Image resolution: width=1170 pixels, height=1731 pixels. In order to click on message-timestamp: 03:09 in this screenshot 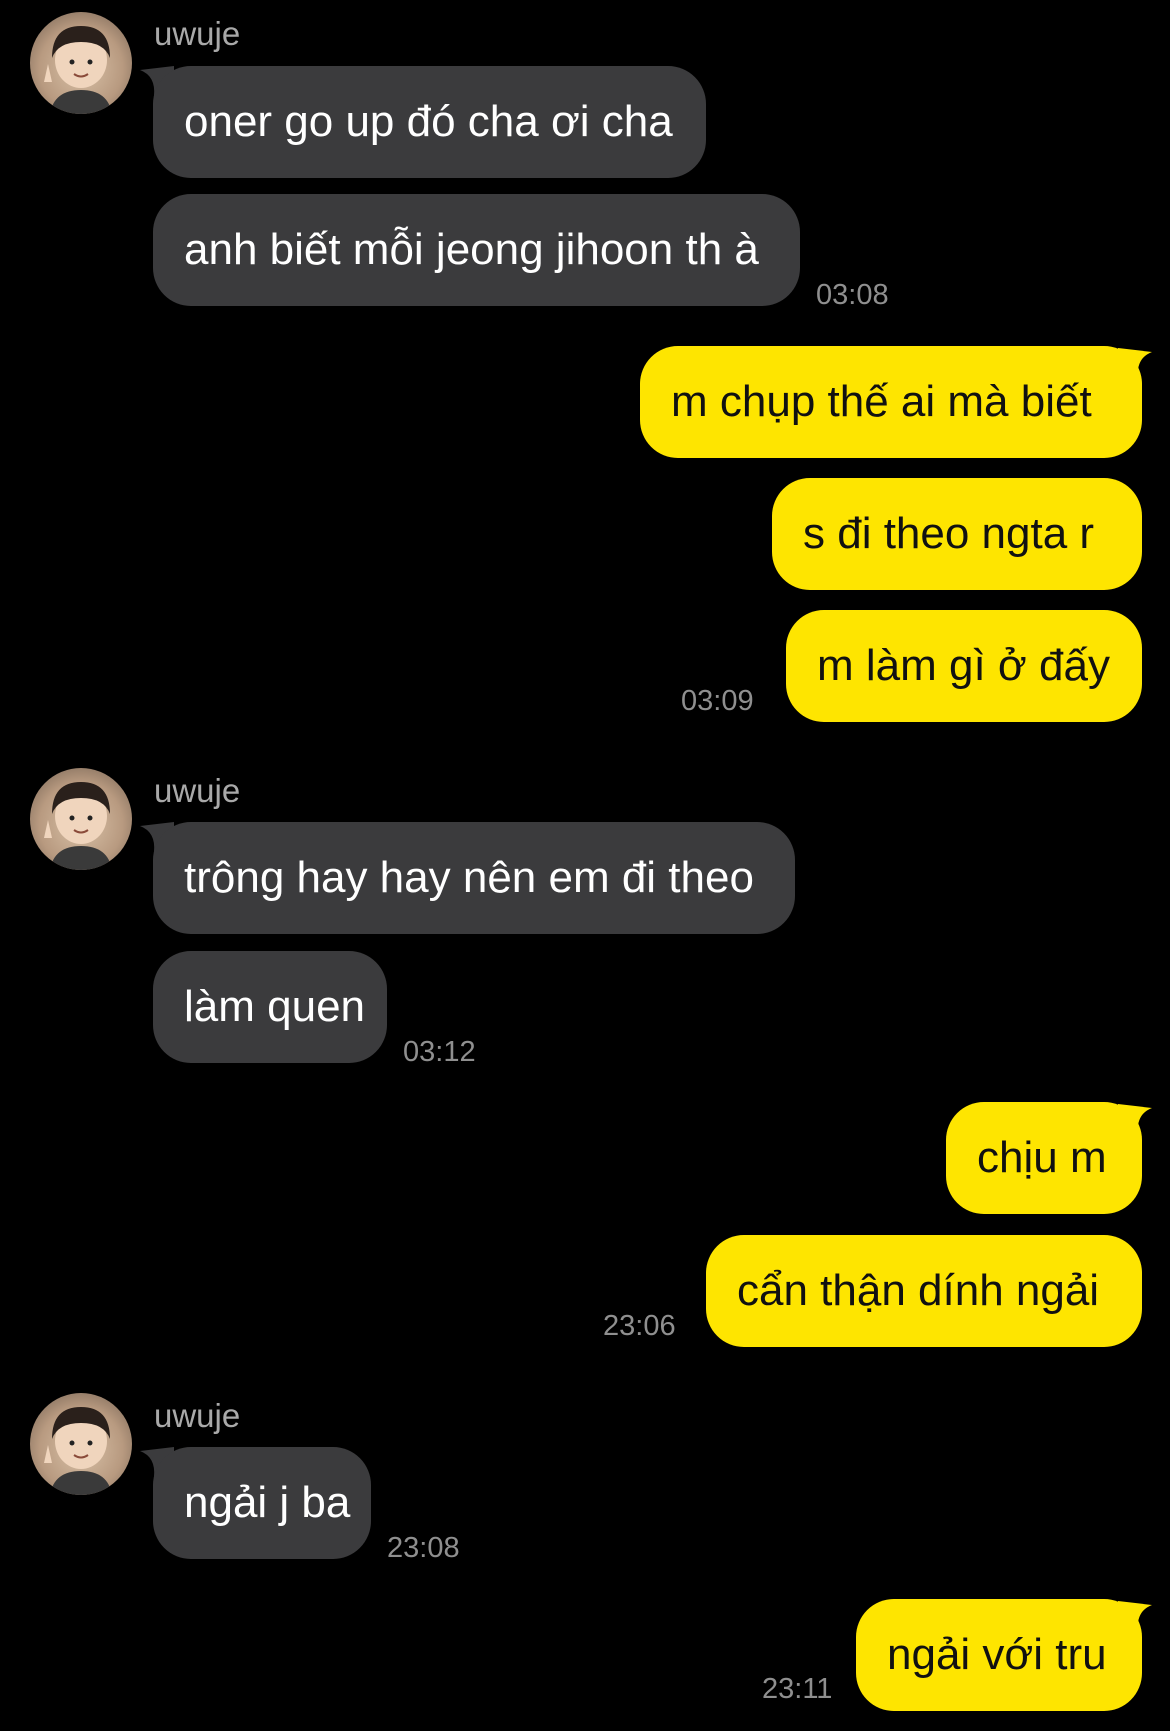, I will do `click(717, 701)`.